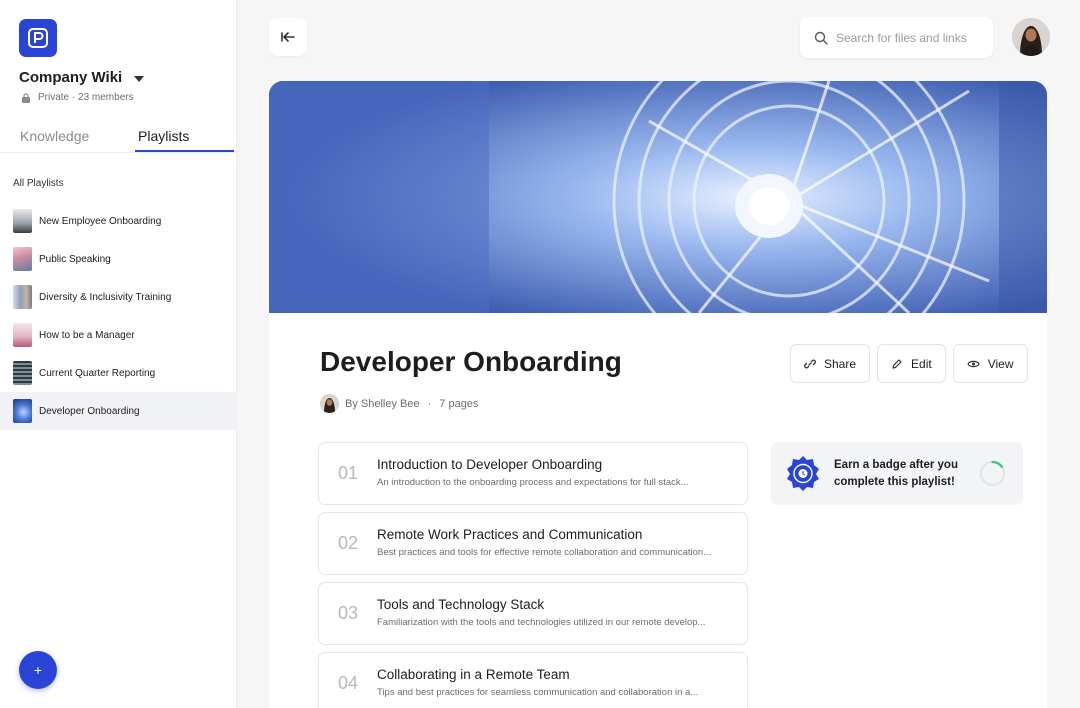  I want to click on edit-button-label: Edit, so click(921, 363).